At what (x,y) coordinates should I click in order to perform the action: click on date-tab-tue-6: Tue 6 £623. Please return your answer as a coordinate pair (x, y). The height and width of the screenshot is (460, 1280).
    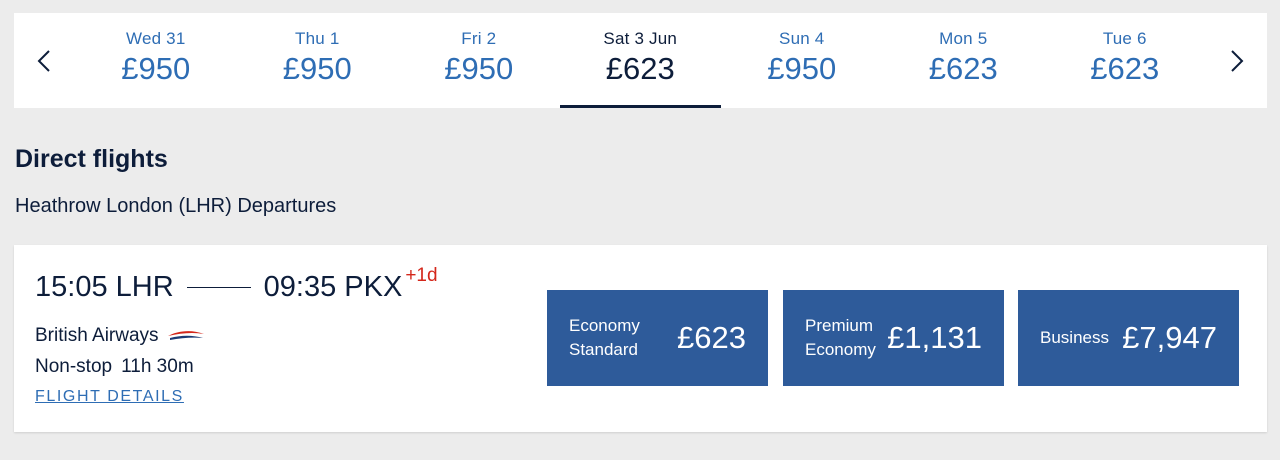
    Looking at the image, I should click on (1125, 60).